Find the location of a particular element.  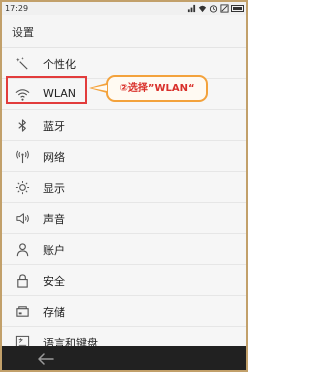

person-icon is located at coordinates (22, 249).